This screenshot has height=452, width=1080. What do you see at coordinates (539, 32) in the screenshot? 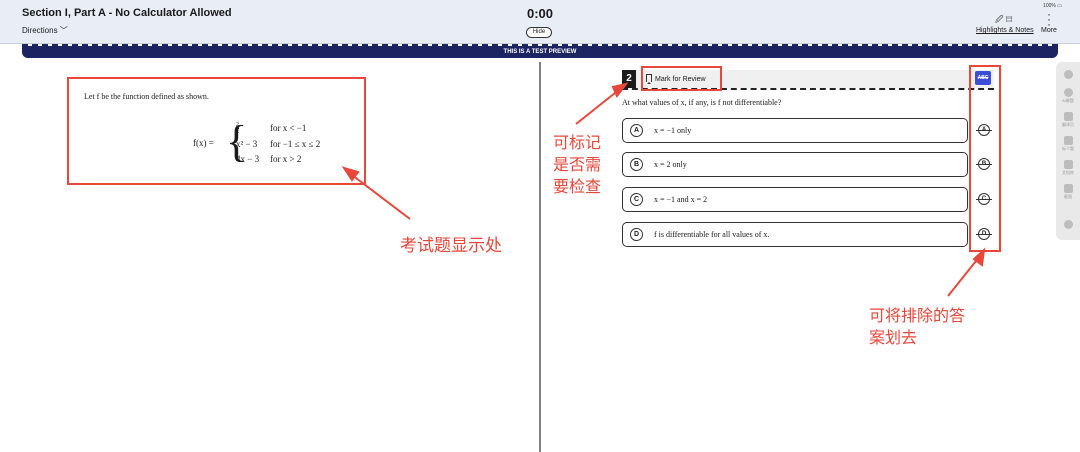
I see `hide-timer-button: Hide` at bounding box center [539, 32].